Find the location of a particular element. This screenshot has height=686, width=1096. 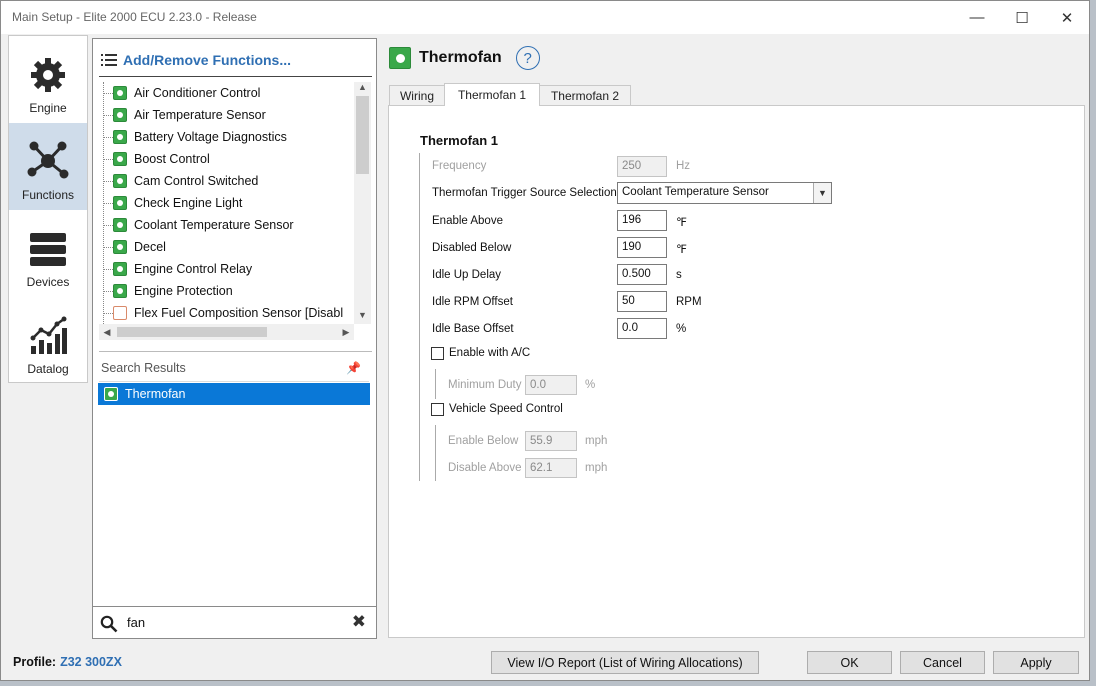

function-item-label: Cam Control Switched is located at coordinates (196, 181).